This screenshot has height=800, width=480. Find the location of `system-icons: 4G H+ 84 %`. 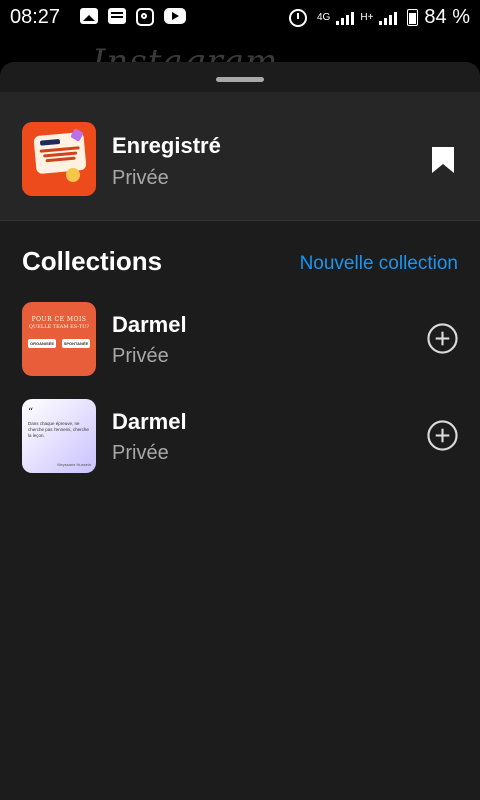

system-icons: 4G H+ 84 % is located at coordinates (379, 17).